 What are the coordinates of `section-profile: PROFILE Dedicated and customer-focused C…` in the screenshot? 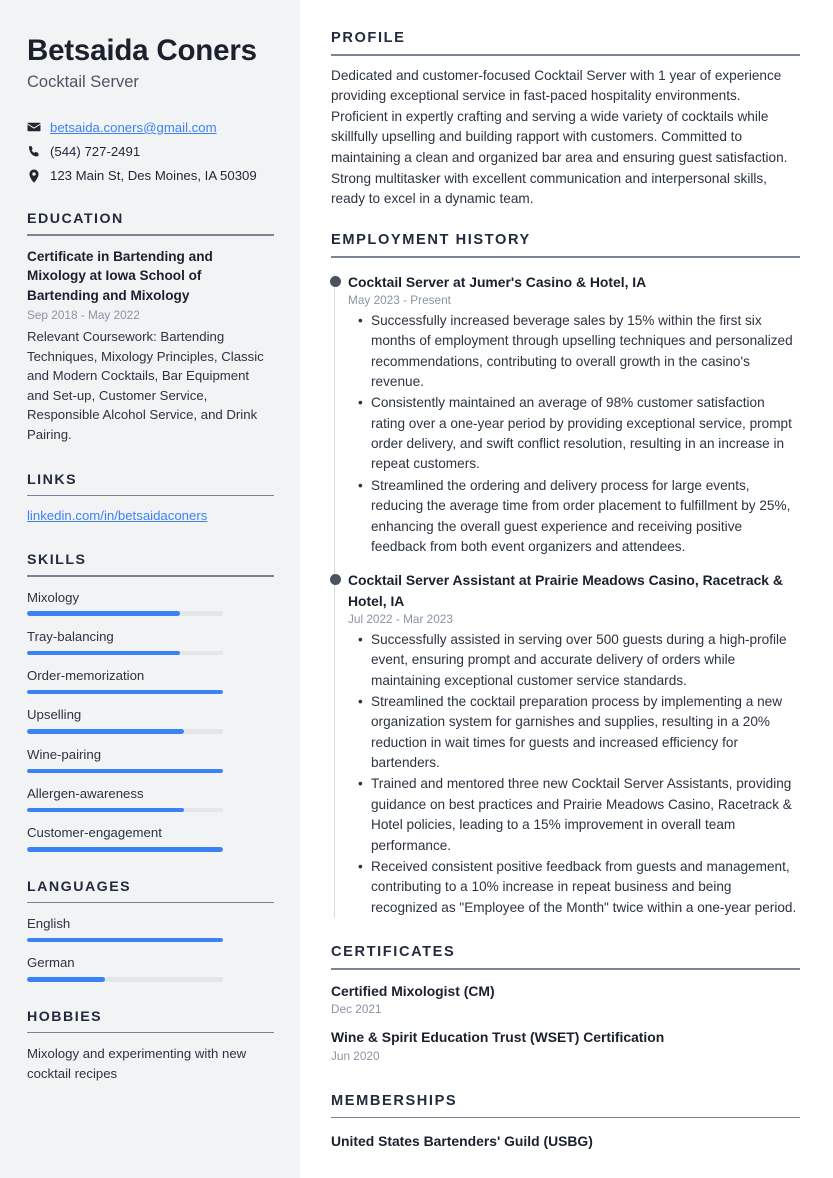 It's located at (565, 120).